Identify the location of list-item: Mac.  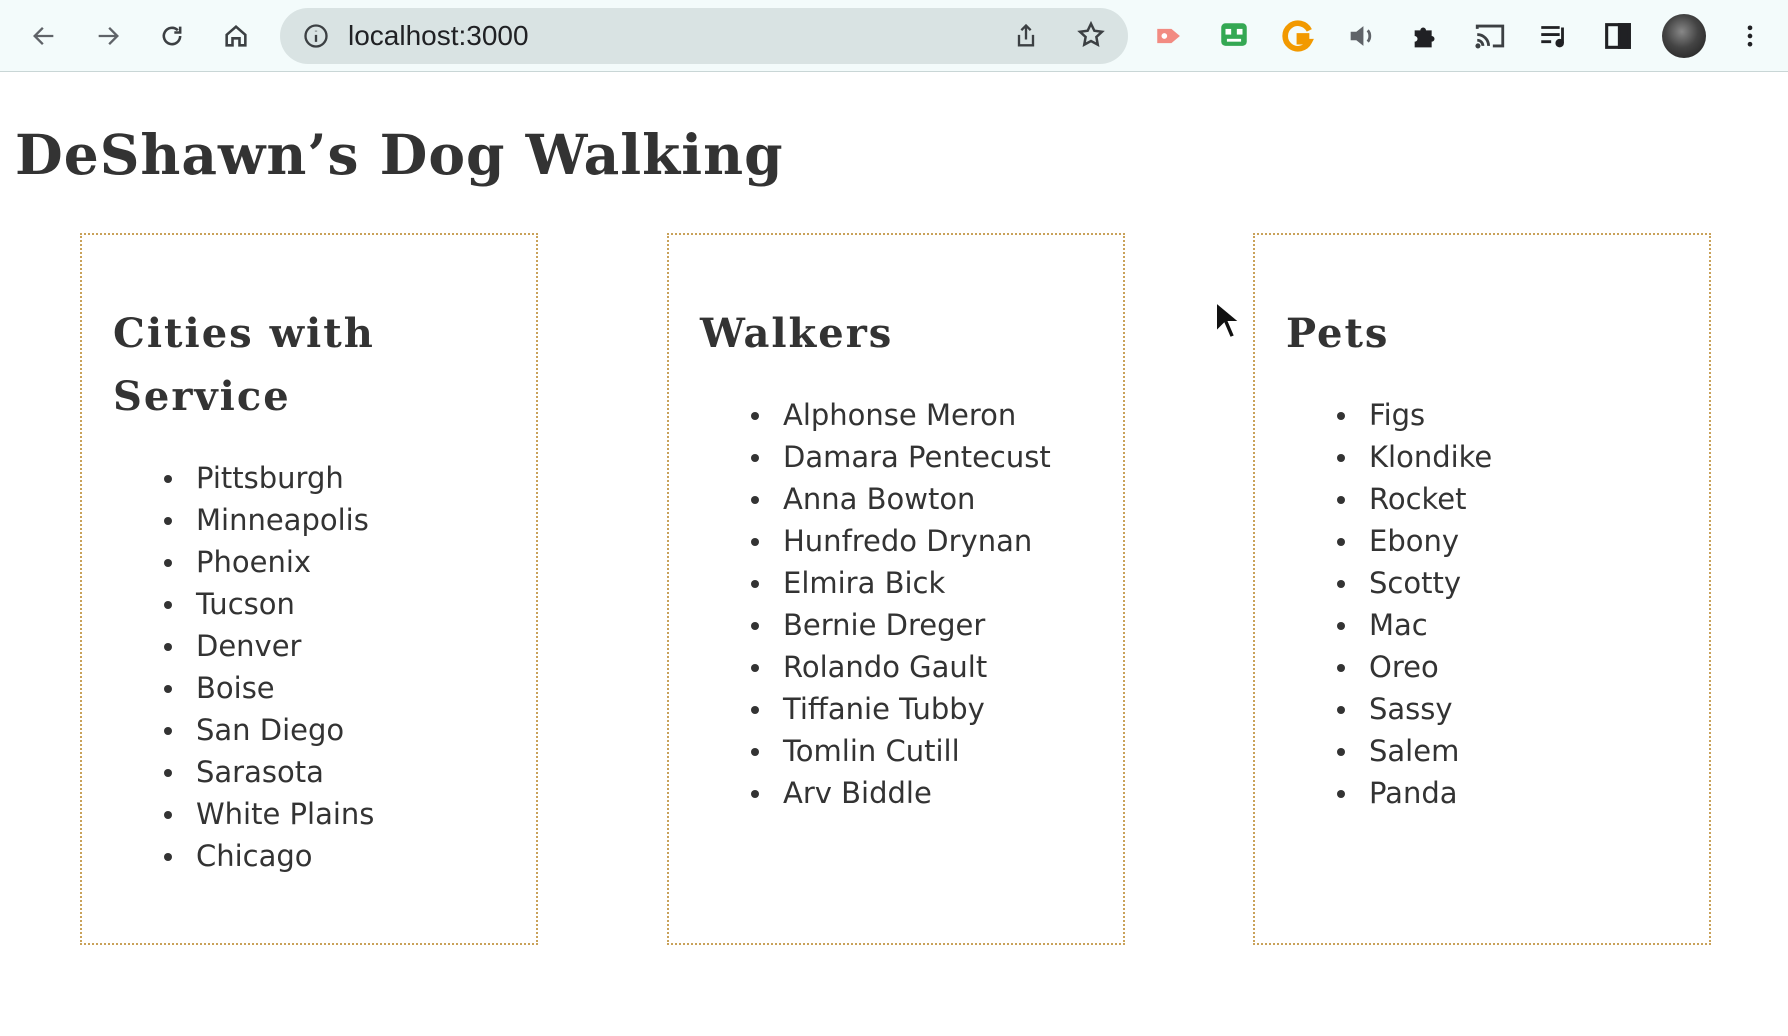
(1413, 625).